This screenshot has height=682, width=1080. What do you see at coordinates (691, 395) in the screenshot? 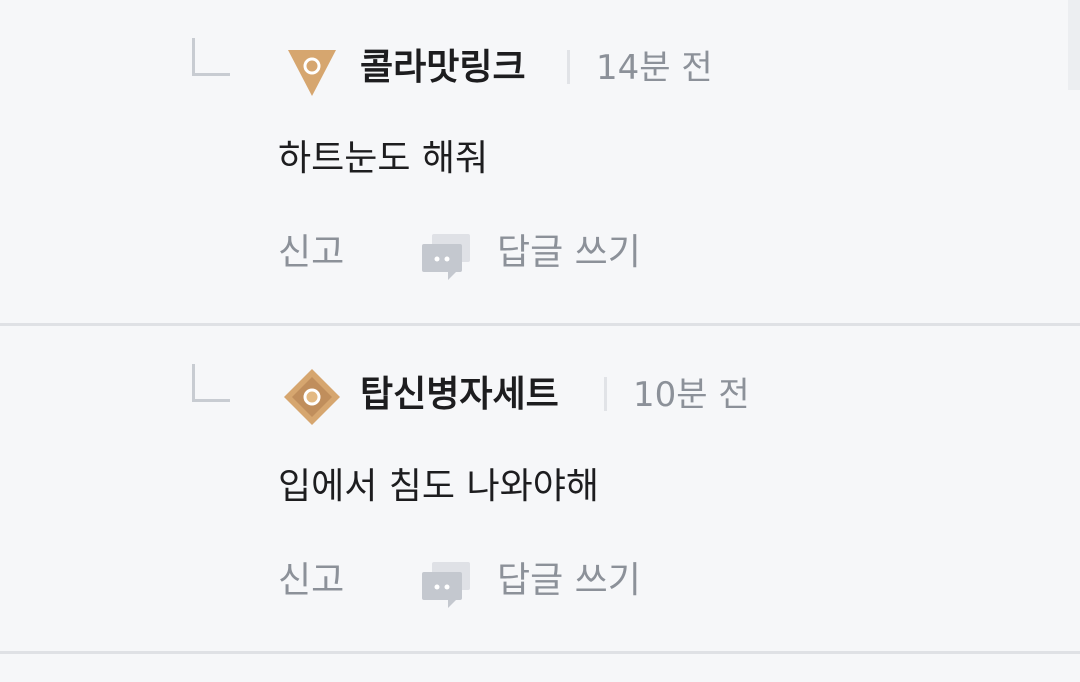
I see `timestamp: 10분 전` at bounding box center [691, 395].